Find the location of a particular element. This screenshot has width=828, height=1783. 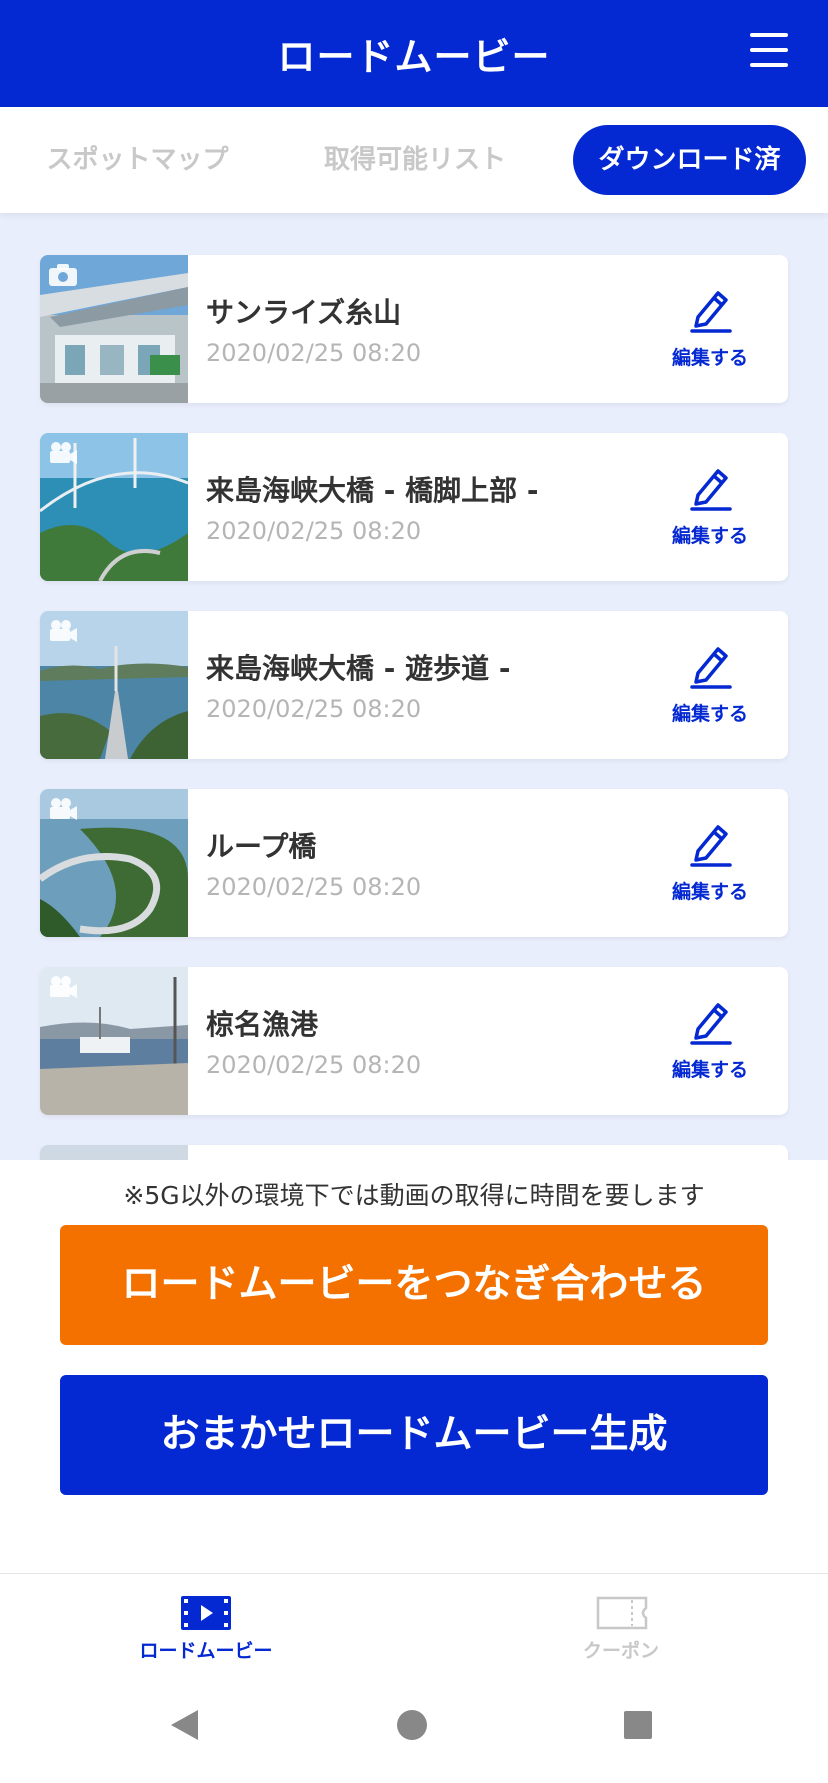

coupon-ticket-icon is located at coordinates (622, 1613).